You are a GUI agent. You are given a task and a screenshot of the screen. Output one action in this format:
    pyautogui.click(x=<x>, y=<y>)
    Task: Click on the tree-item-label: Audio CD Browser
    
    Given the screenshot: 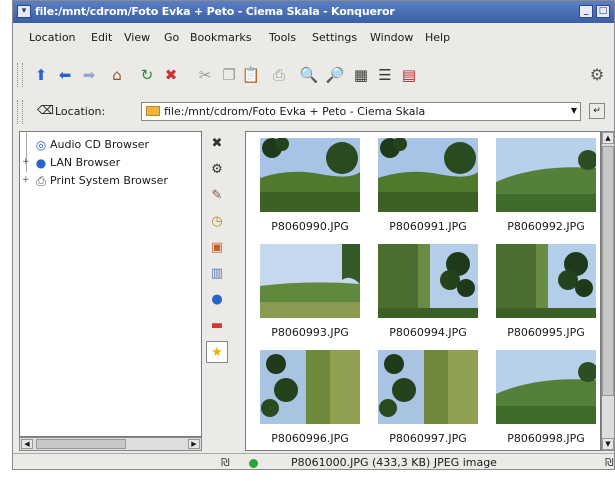 What is the action you would take?
    pyautogui.click(x=99, y=144)
    